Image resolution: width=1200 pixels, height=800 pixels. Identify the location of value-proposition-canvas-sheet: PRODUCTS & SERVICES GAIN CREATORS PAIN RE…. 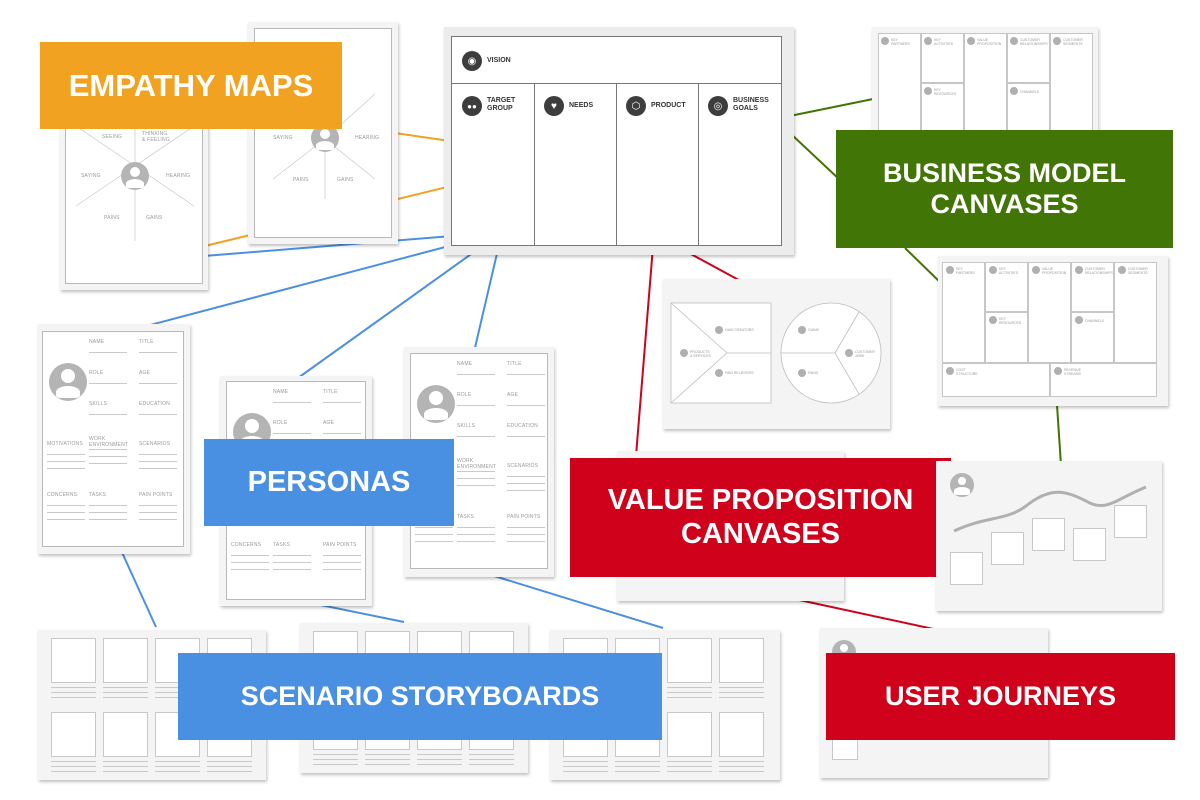
(776, 354).